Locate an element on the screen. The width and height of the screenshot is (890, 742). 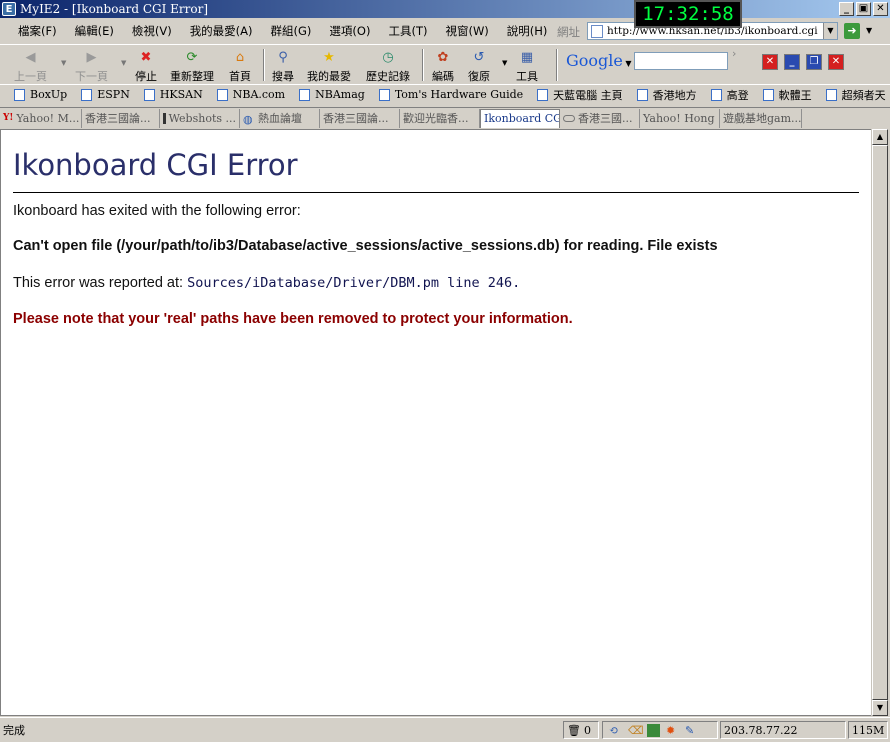
link-item: 天藍電腦 主頁 is located at coordinates (580, 95).